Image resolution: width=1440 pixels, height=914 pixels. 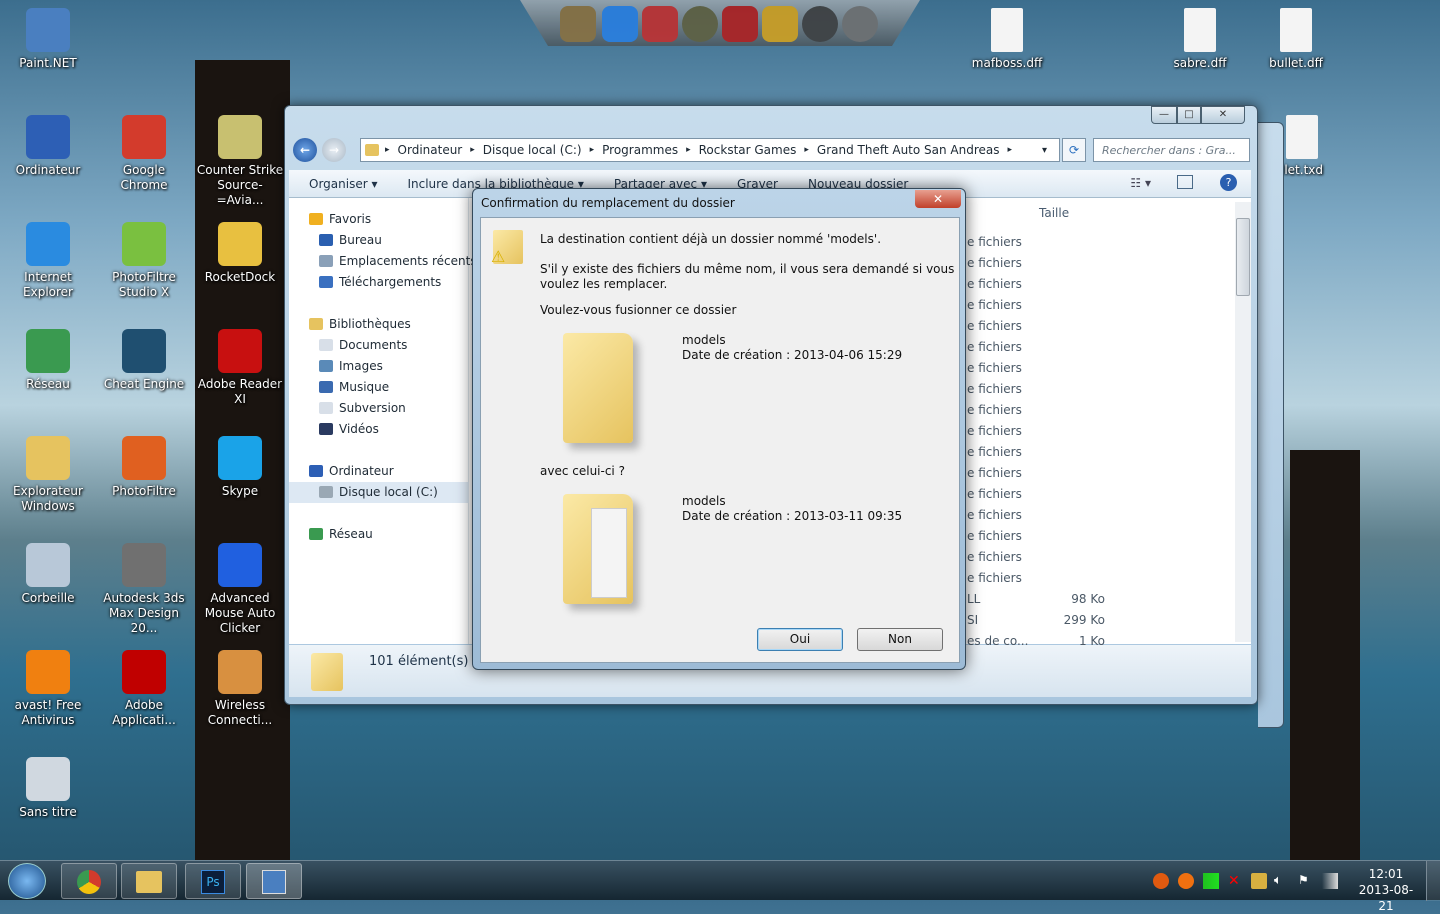 I want to click on desktop-icon: Internet Explorer, so click(x=48, y=261).